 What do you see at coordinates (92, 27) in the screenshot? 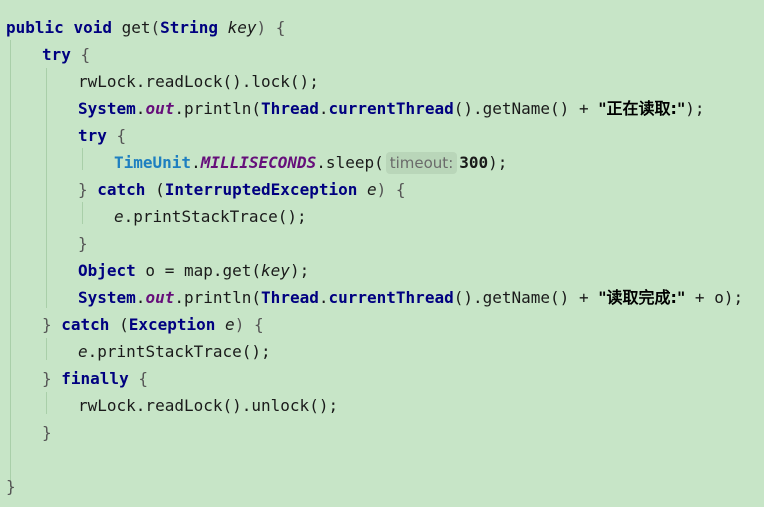
I see `keyword-void: void` at bounding box center [92, 27].